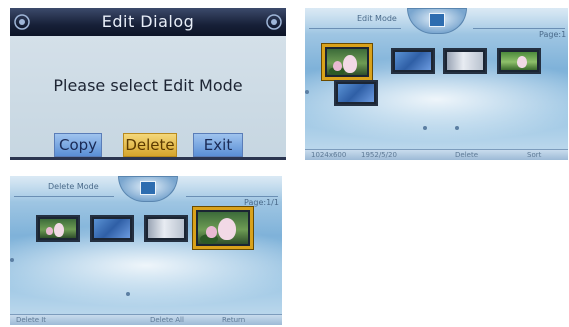  I want to click on mode-label: Delete Mode, so click(73, 186).